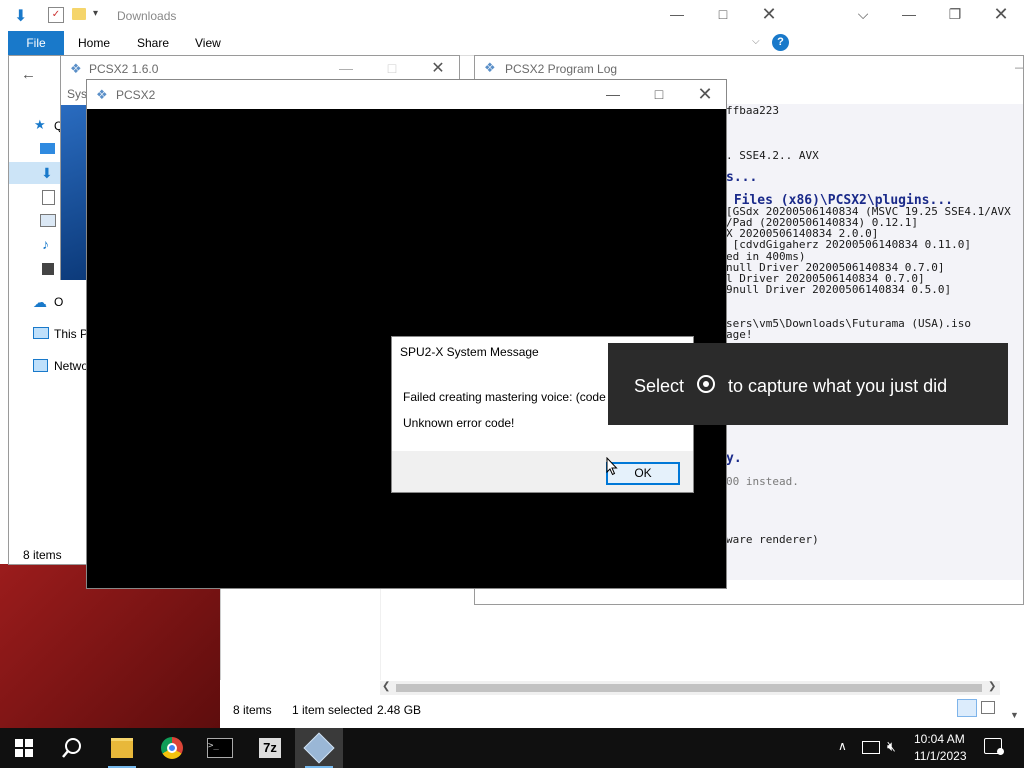 The height and width of the screenshot is (768, 1024). I want to click on folder-icon, so click(79, 14).